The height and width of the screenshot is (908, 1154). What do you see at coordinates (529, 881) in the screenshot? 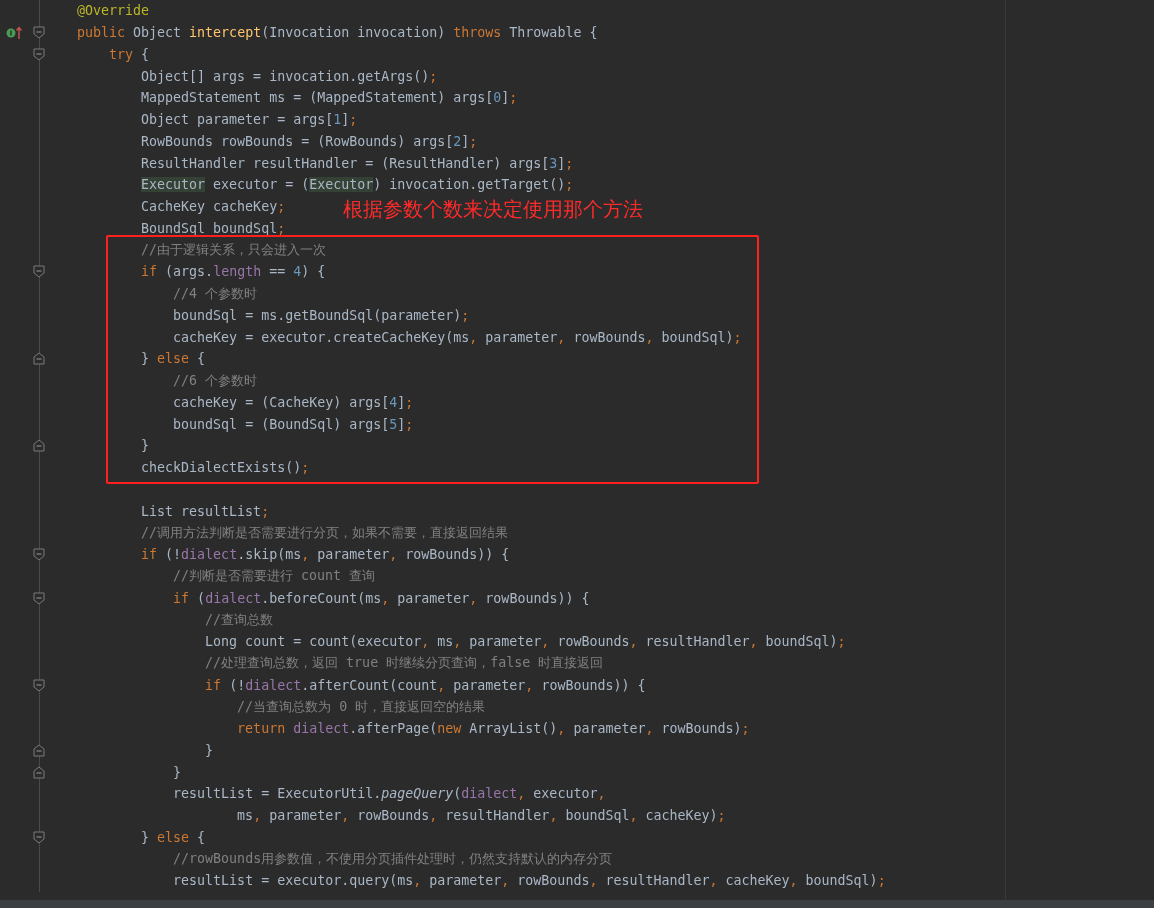
I see `code-line: resultList = executor.query(ms, parameter, rowBounds, resultHandler, cacheKey, boundSql);` at bounding box center [529, 881].